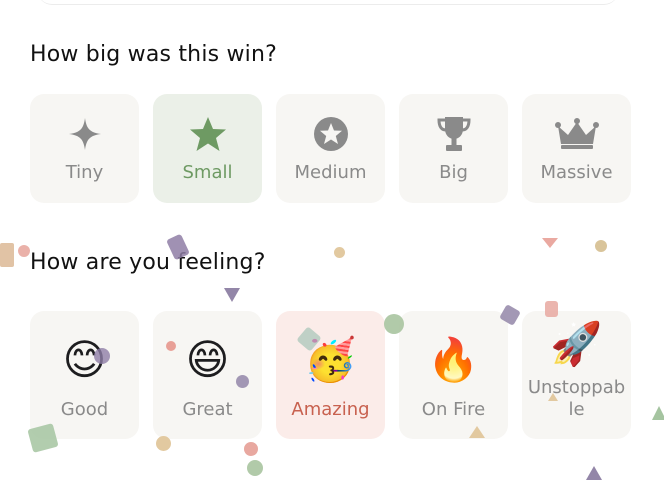 This screenshot has height=480, width=664. Describe the element at coordinates (453, 359) in the screenshot. I see `fire-icon: 🔥` at that location.